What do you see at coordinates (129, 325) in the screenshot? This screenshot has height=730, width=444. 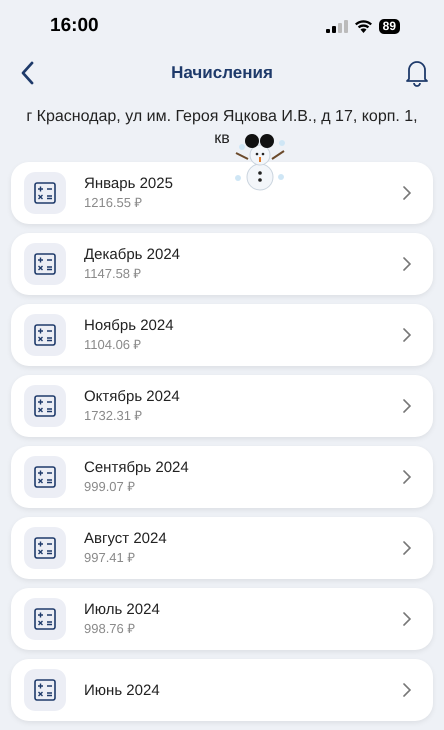 I see `month-label: Ноябрь 2024` at bounding box center [129, 325].